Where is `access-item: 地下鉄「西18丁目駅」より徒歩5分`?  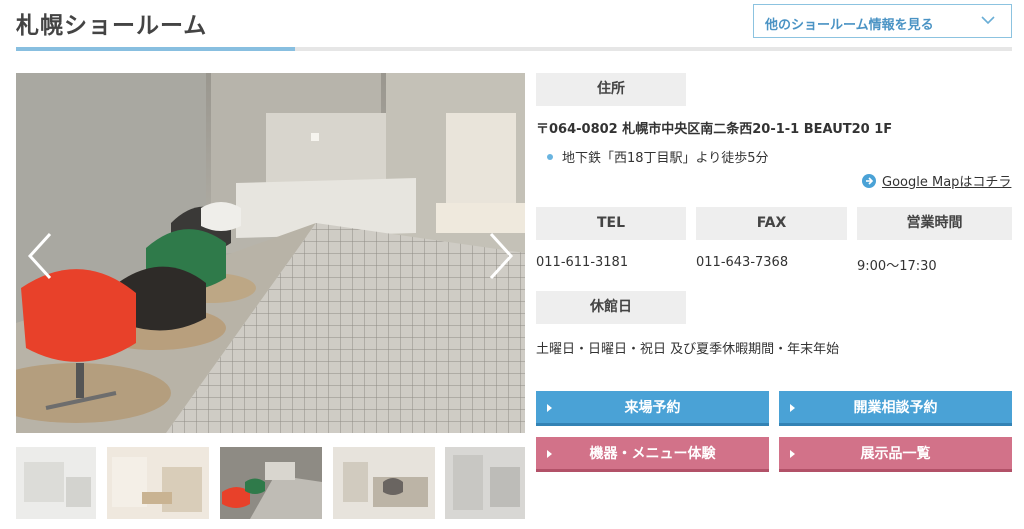 access-item: 地下鉄「西18丁目駅」より徒歩5分 is located at coordinates (658, 156).